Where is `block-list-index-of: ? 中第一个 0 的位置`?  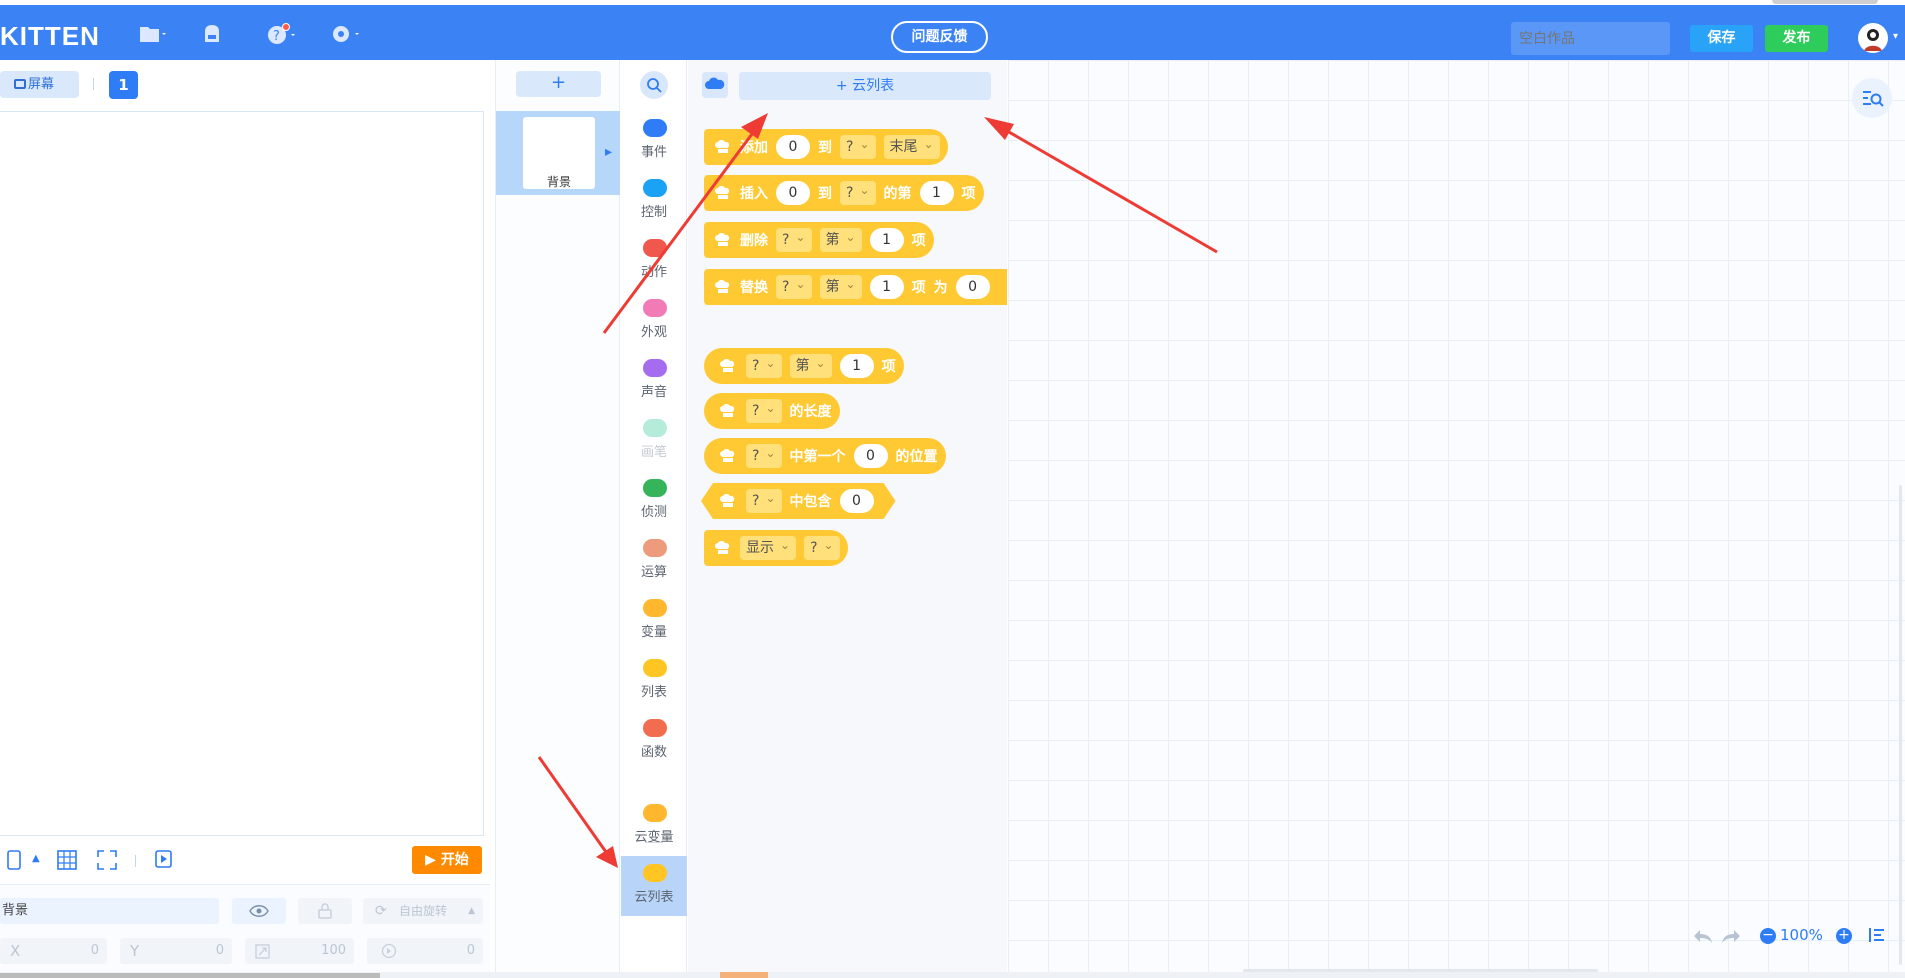 block-list-index-of: ? 中第一个 0 的位置 is located at coordinates (825, 456).